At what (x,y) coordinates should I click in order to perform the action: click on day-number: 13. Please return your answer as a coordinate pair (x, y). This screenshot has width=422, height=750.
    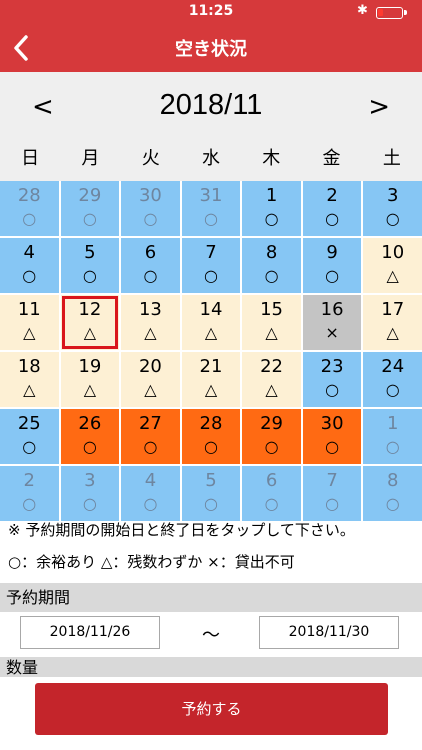
    Looking at the image, I should click on (150, 309).